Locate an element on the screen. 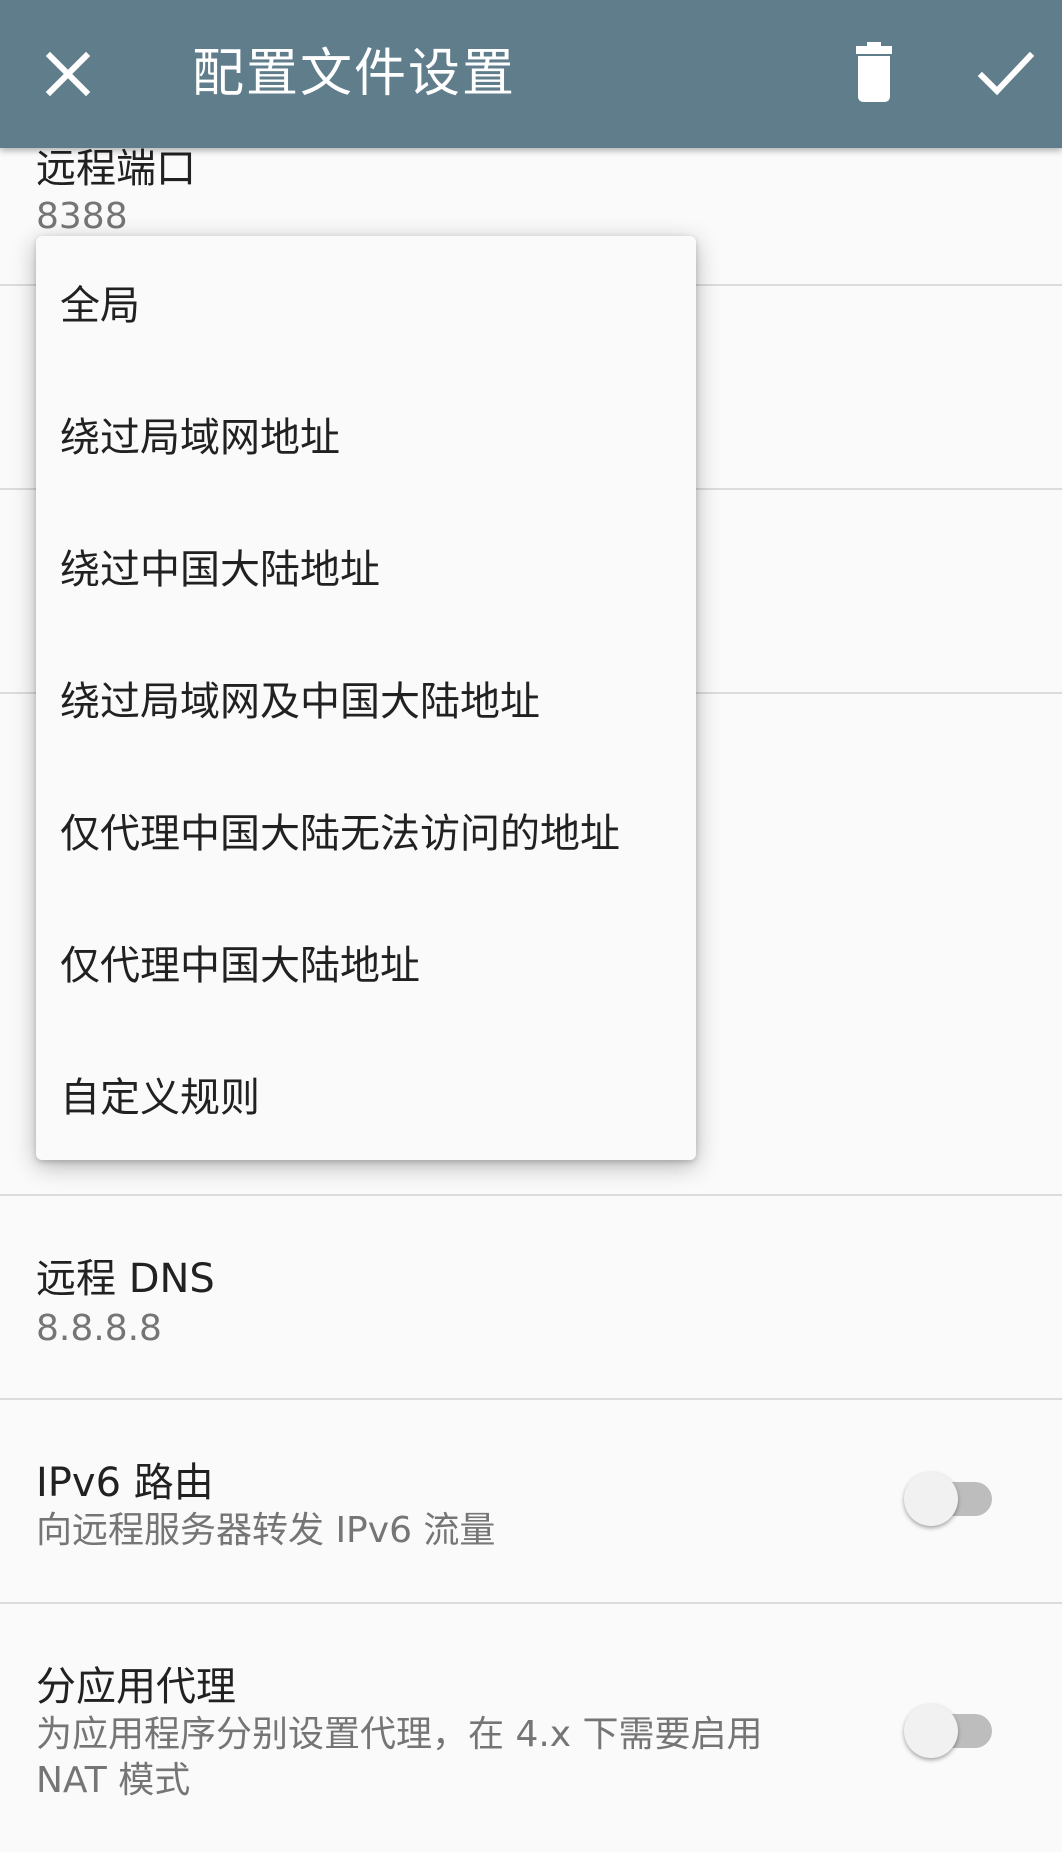 Image resolution: width=1062 pixels, height=1852 pixels. app-bar: 配置文件设置 is located at coordinates (531, 74).